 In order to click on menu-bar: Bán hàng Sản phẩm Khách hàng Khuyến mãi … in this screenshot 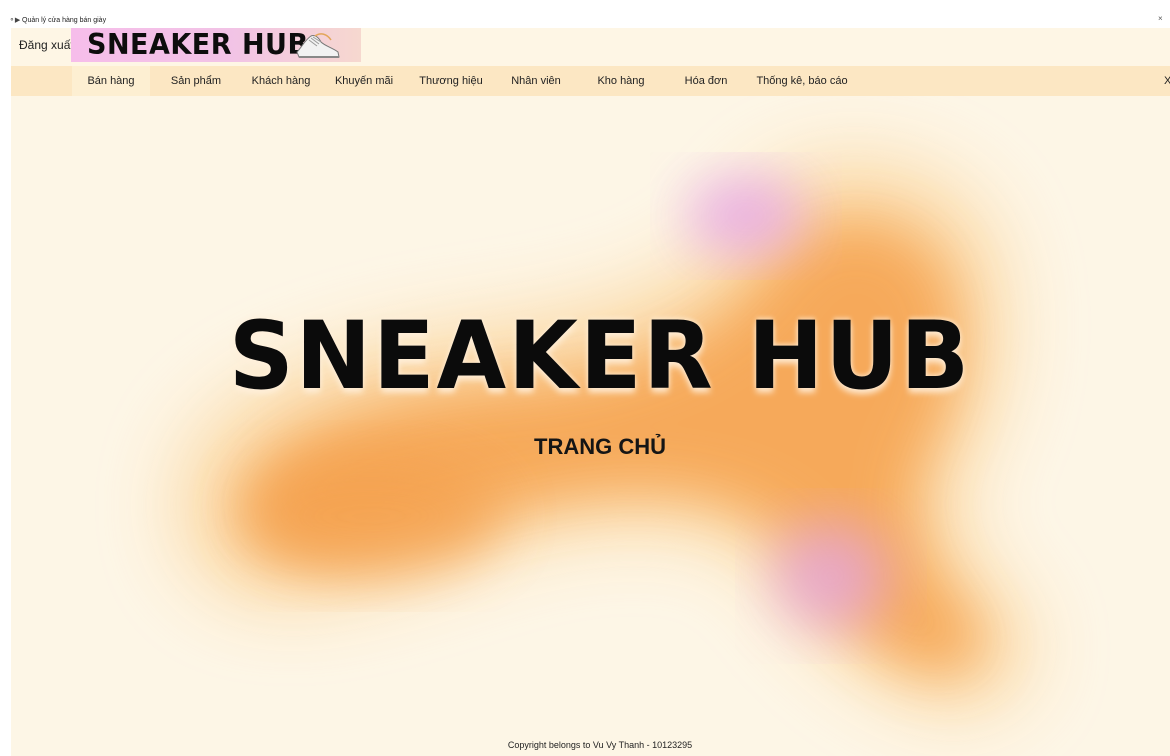, I will do `click(590, 81)`.